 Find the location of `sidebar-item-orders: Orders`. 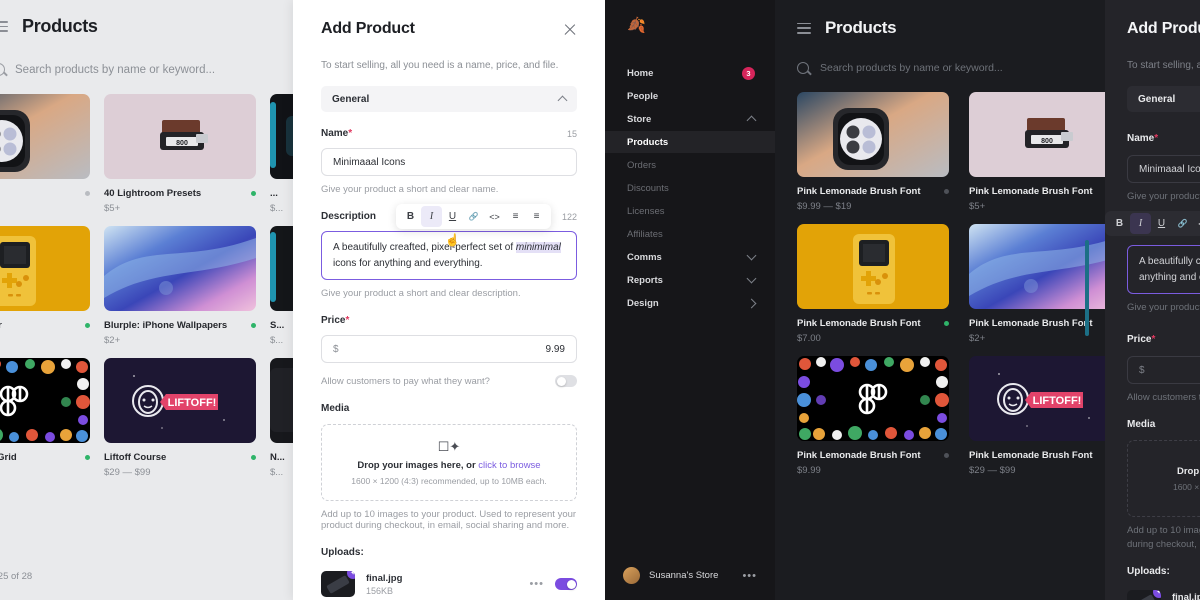

sidebar-item-orders: Orders is located at coordinates (690, 165).